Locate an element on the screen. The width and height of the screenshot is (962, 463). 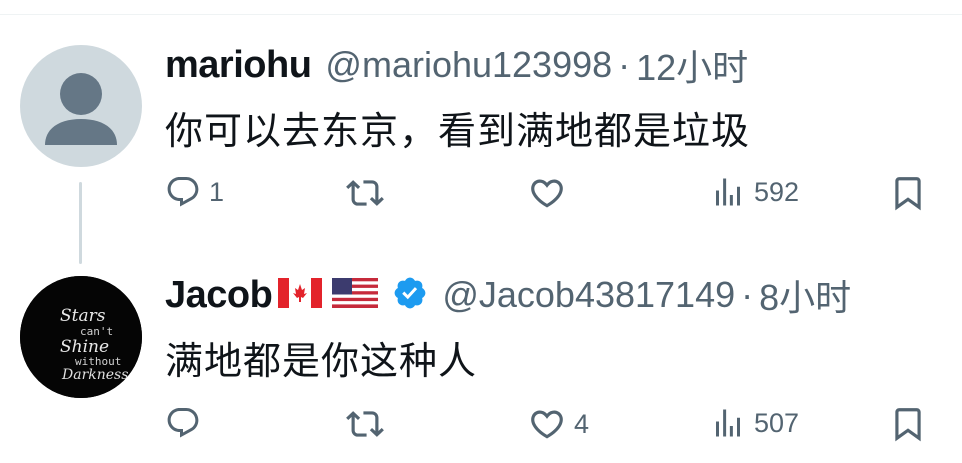
post-time: 12小时 is located at coordinates (692, 65).